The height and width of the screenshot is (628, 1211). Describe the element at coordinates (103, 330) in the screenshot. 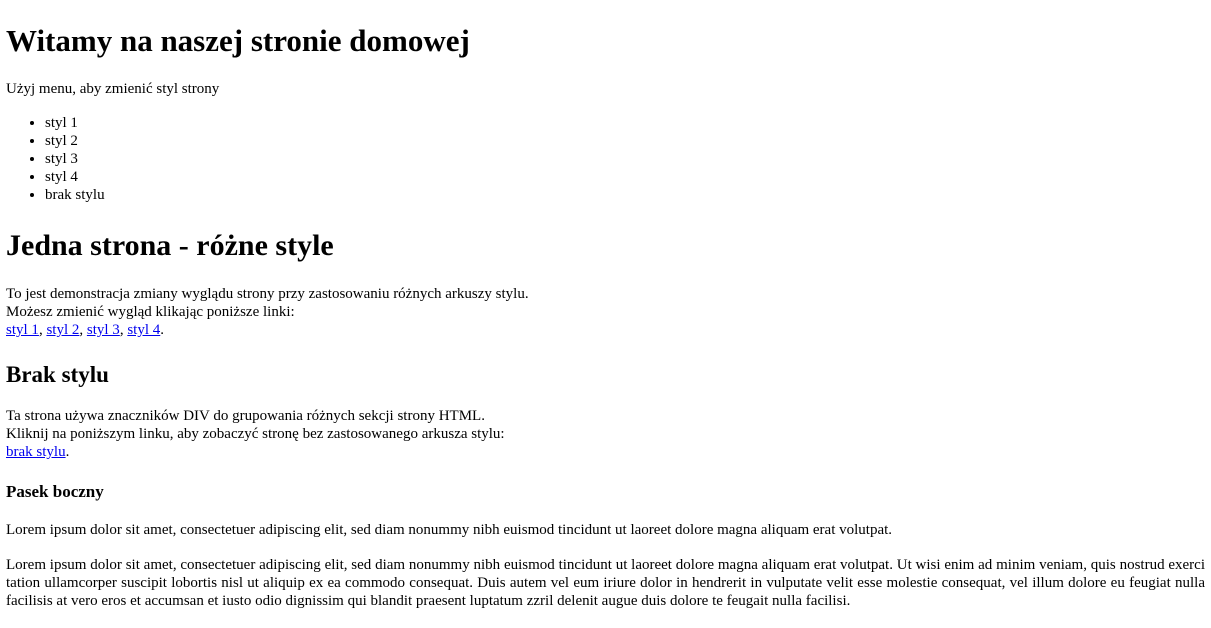

I see `link-styl-3: styl 3` at that location.